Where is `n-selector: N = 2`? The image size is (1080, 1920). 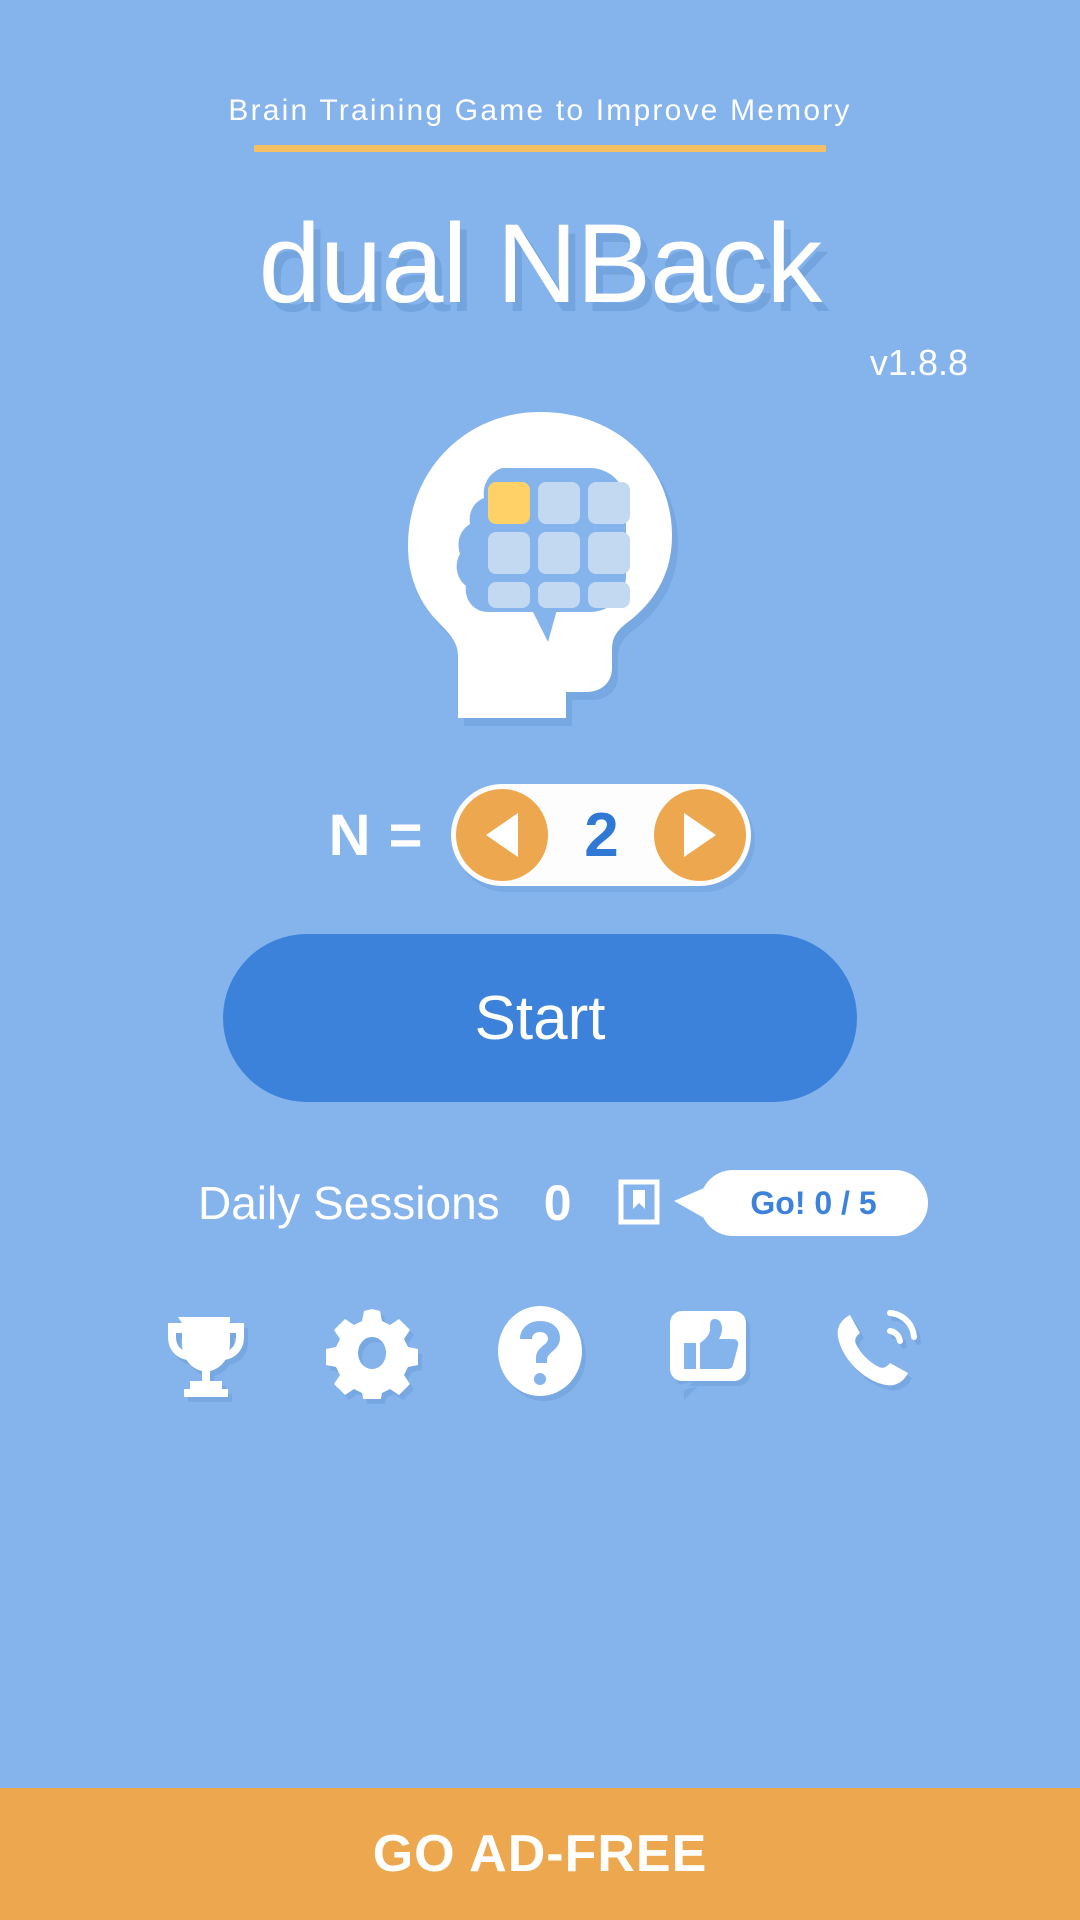
n-selector: N = 2 is located at coordinates (540, 835).